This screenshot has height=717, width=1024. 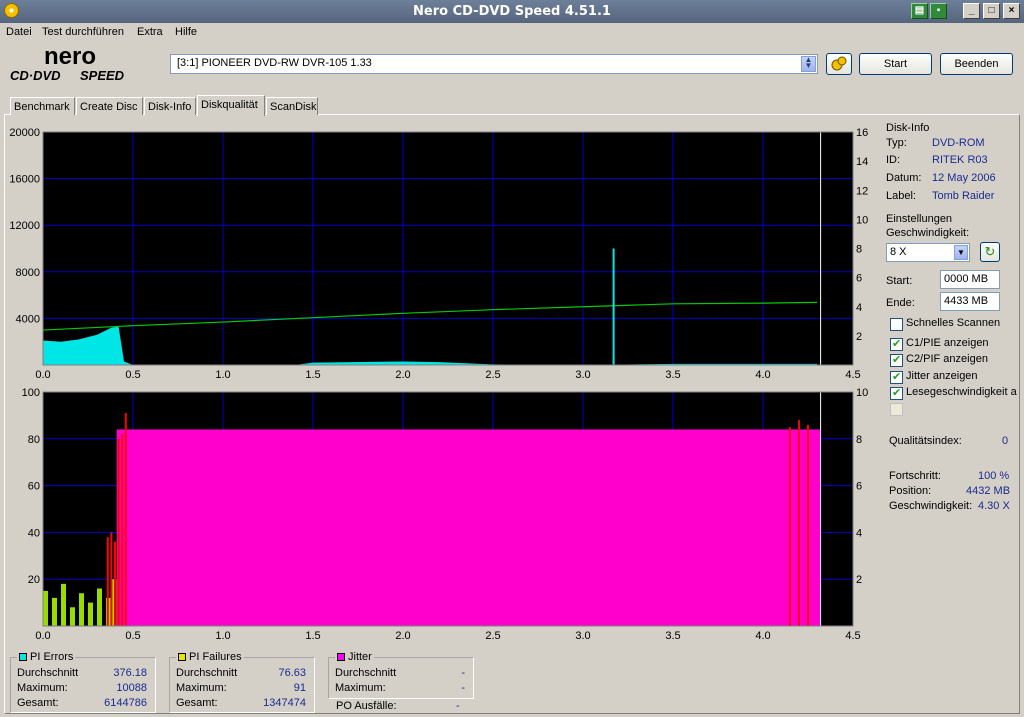 What do you see at coordinates (222, 636) in the screenshot?
I see `pi-failures-x-tick: 1.0` at bounding box center [222, 636].